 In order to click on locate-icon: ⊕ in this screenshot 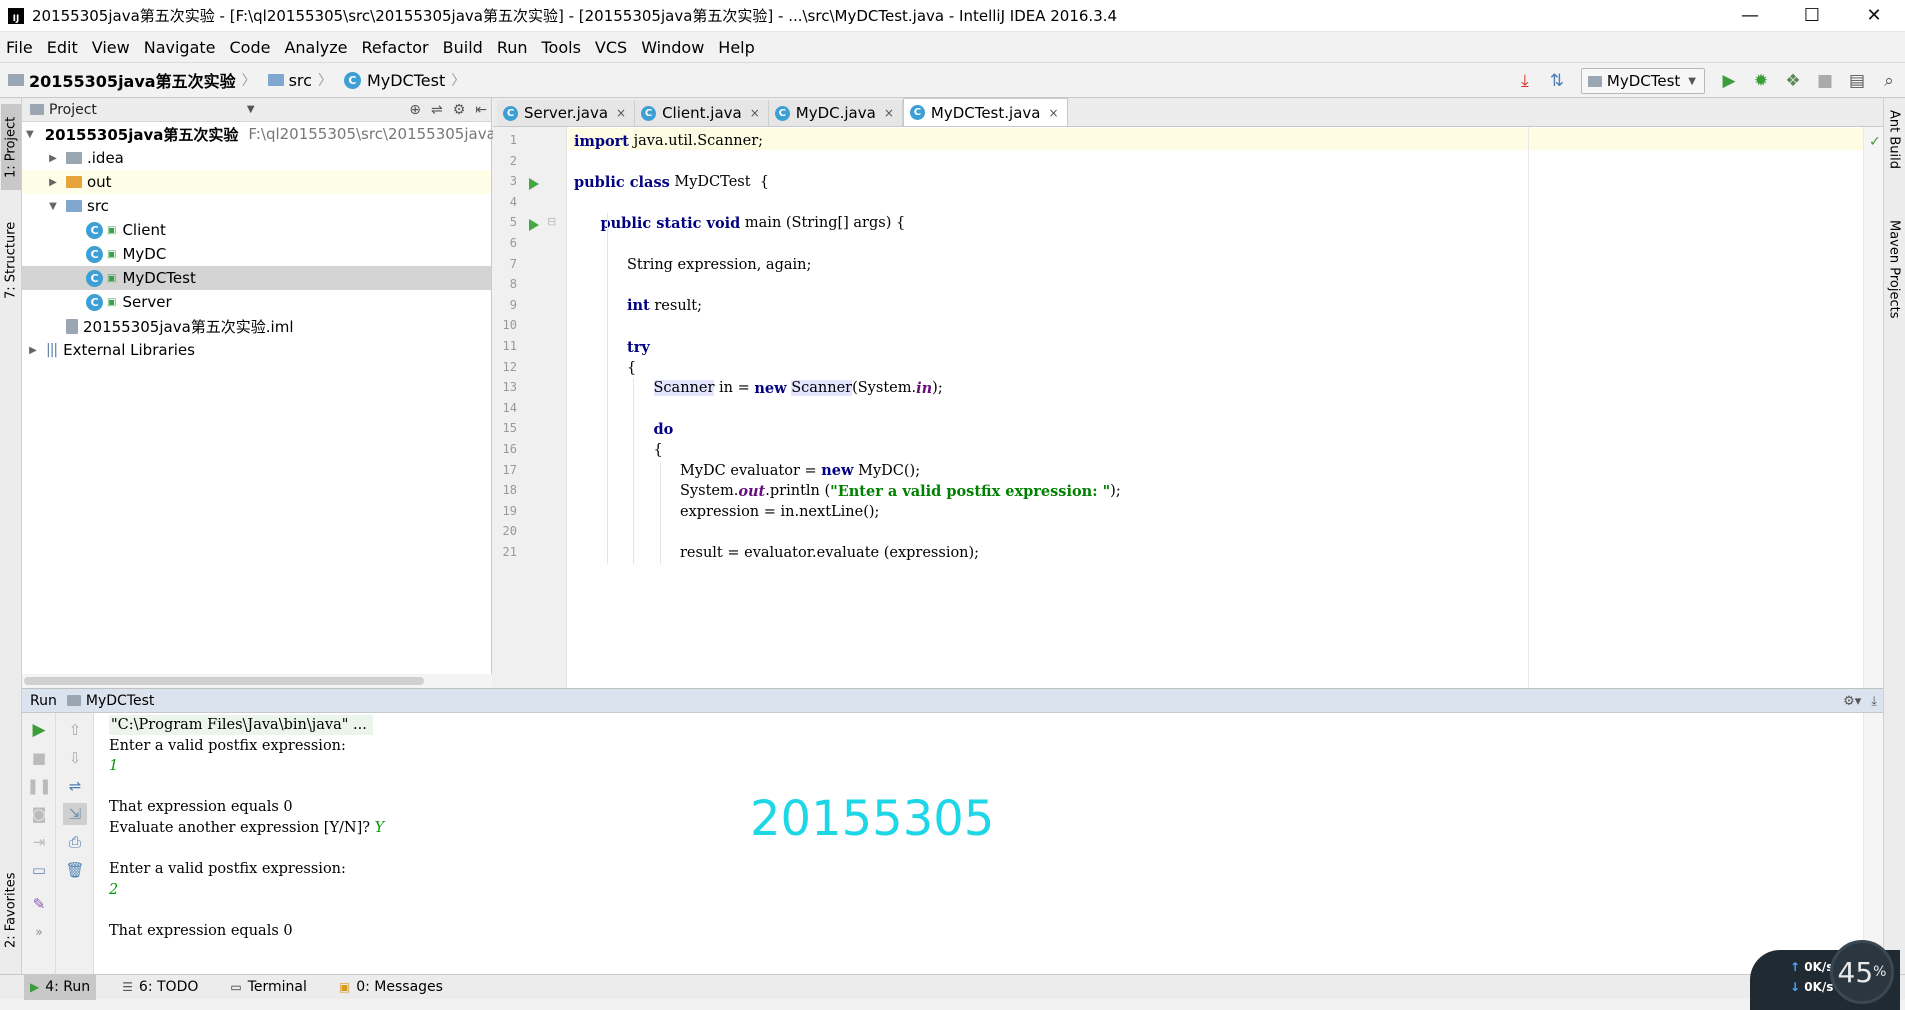, I will do `click(415, 110)`.